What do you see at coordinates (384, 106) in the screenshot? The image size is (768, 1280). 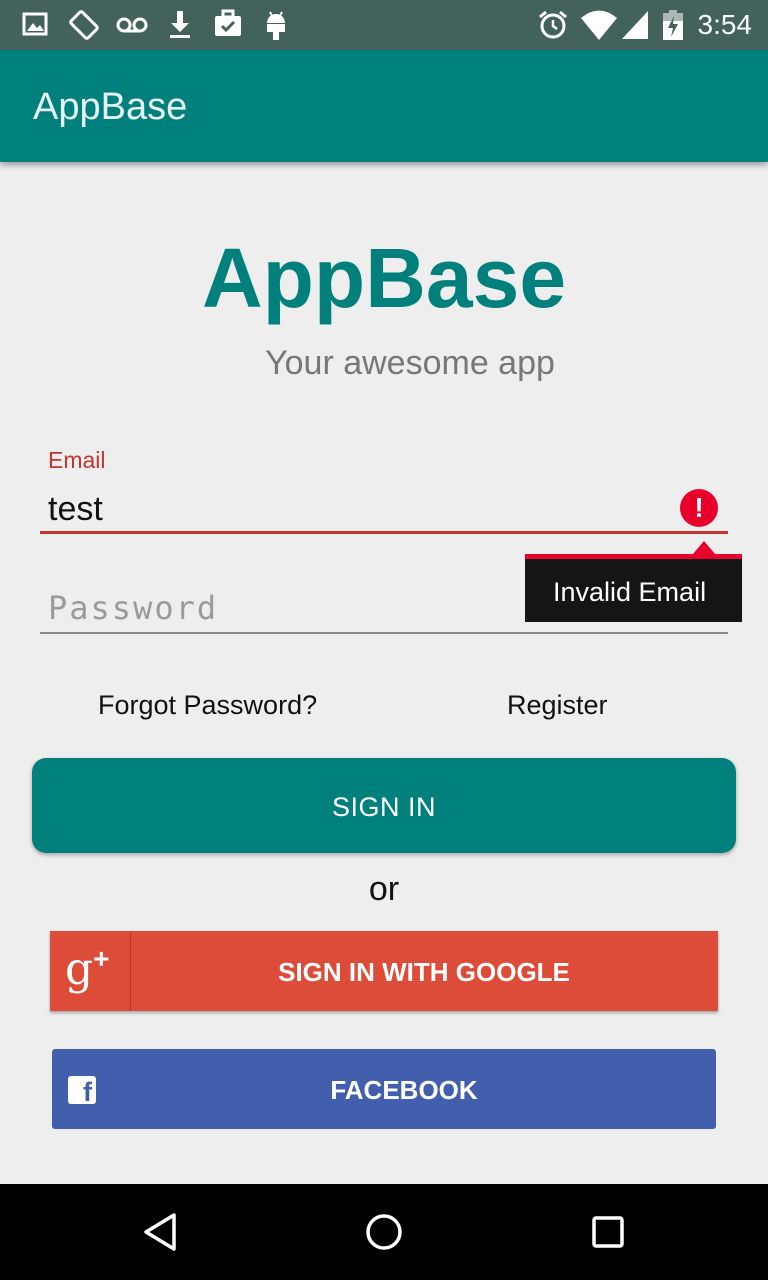 I see `app-bar: AppBase` at bounding box center [384, 106].